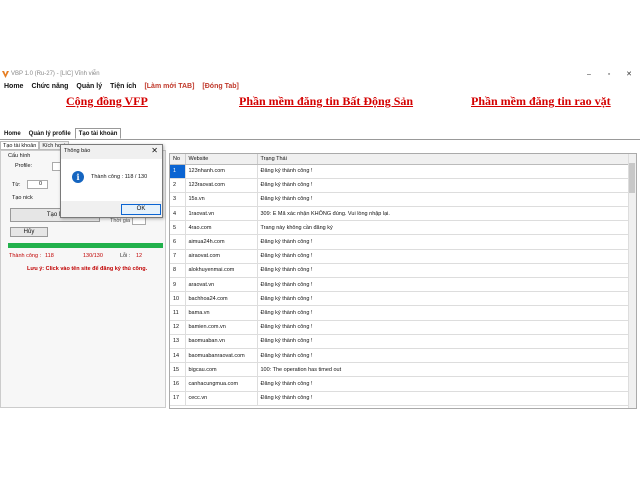  I want to click on header-no: No, so click(178, 159).